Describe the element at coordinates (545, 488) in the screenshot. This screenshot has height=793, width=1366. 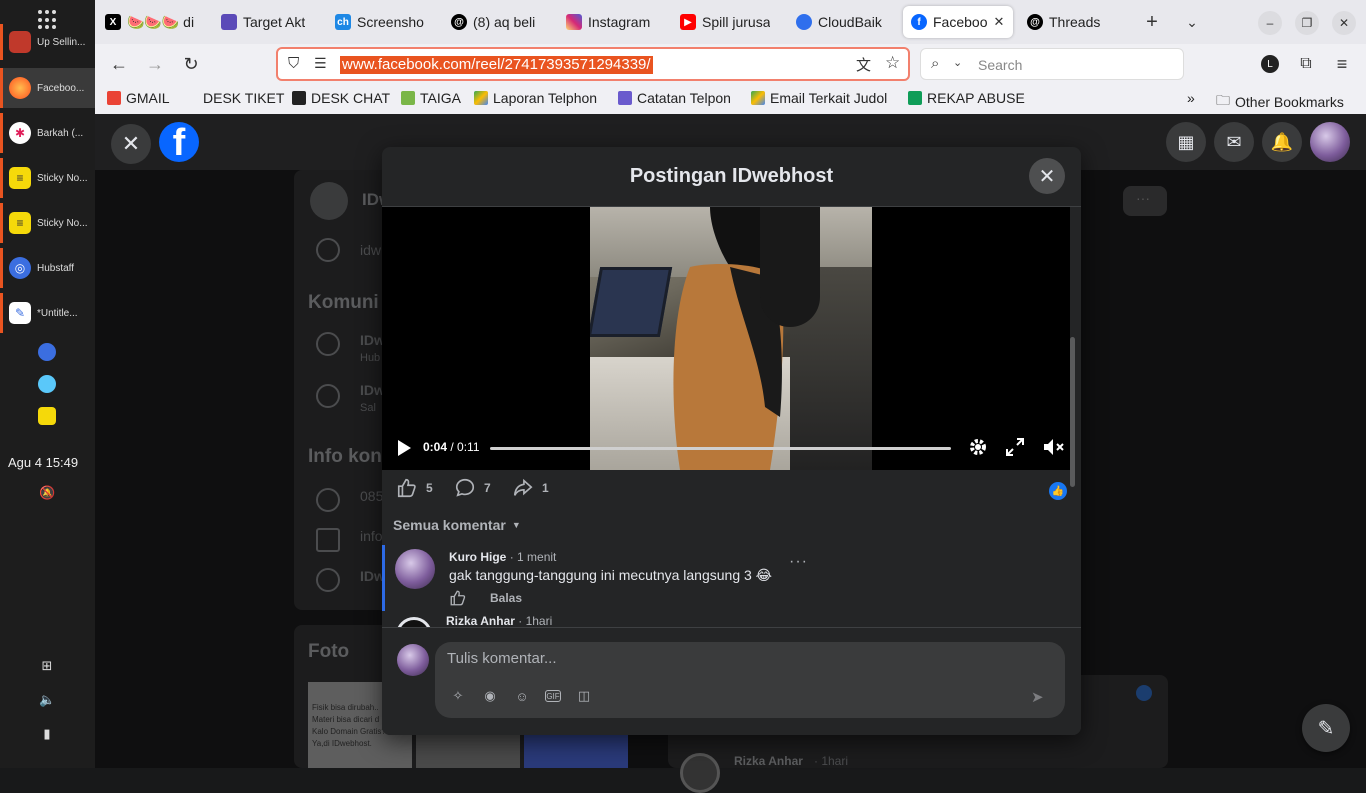
I see `share-count: 1` at that location.